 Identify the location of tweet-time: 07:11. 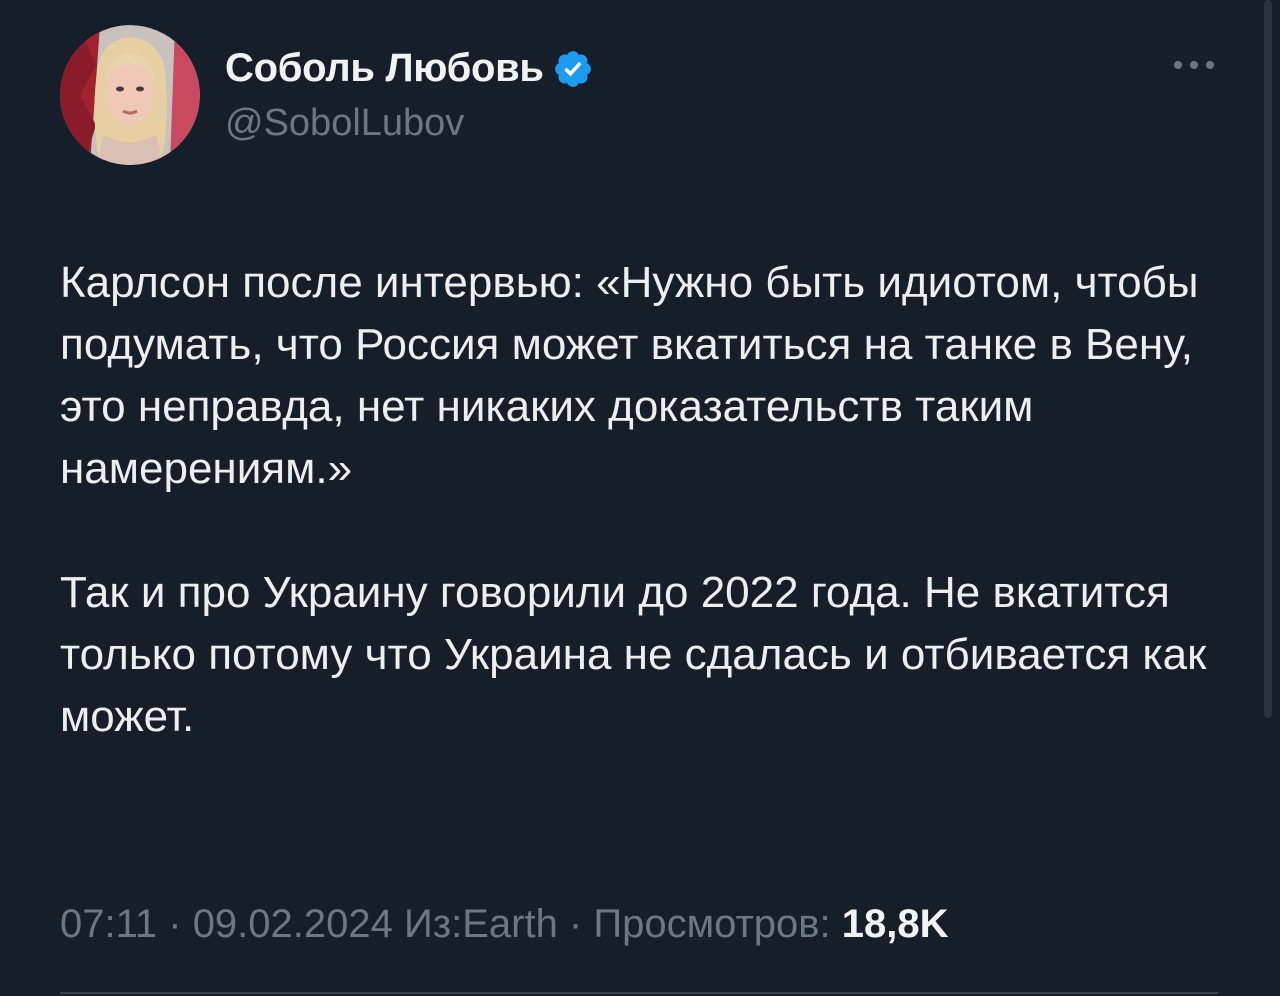
(108, 924).